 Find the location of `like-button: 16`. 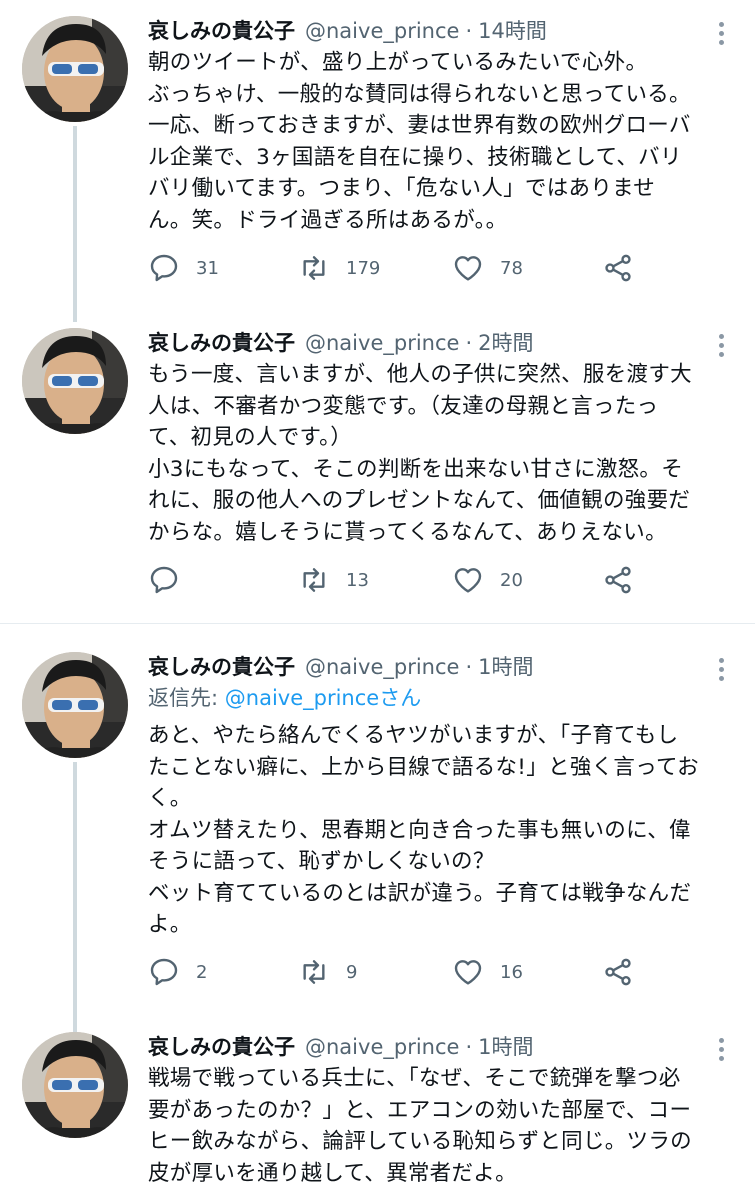

like-button: 16 is located at coordinates (487, 972).